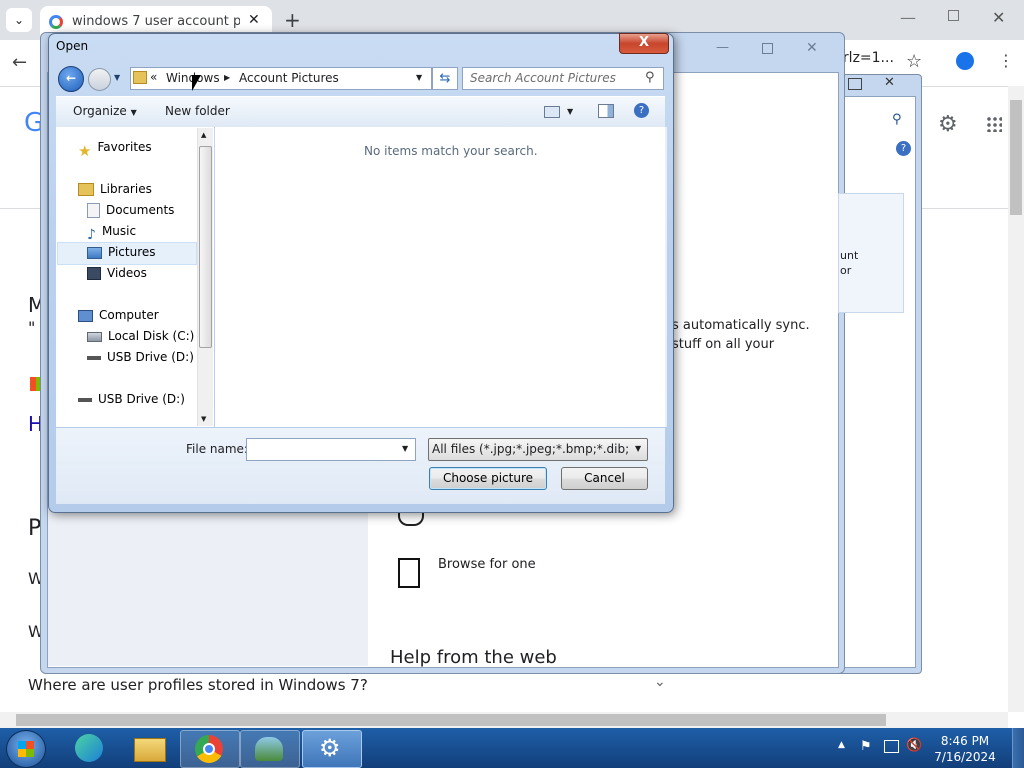  I want to click on recent-locations-dropdown-icon: ▼, so click(117, 77).